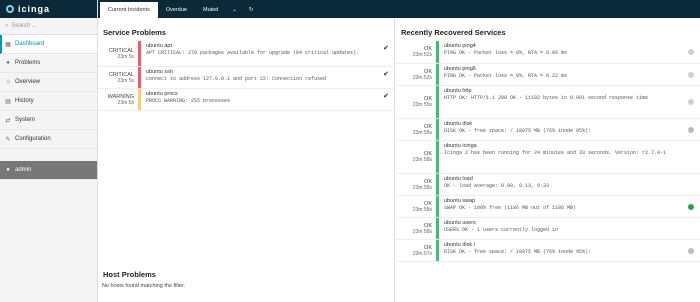 The height and width of the screenshot is (302, 700). Describe the element at coordinates (416, 250) in the screenshot. I see `state-cell: OK 23m 57s` at that location.